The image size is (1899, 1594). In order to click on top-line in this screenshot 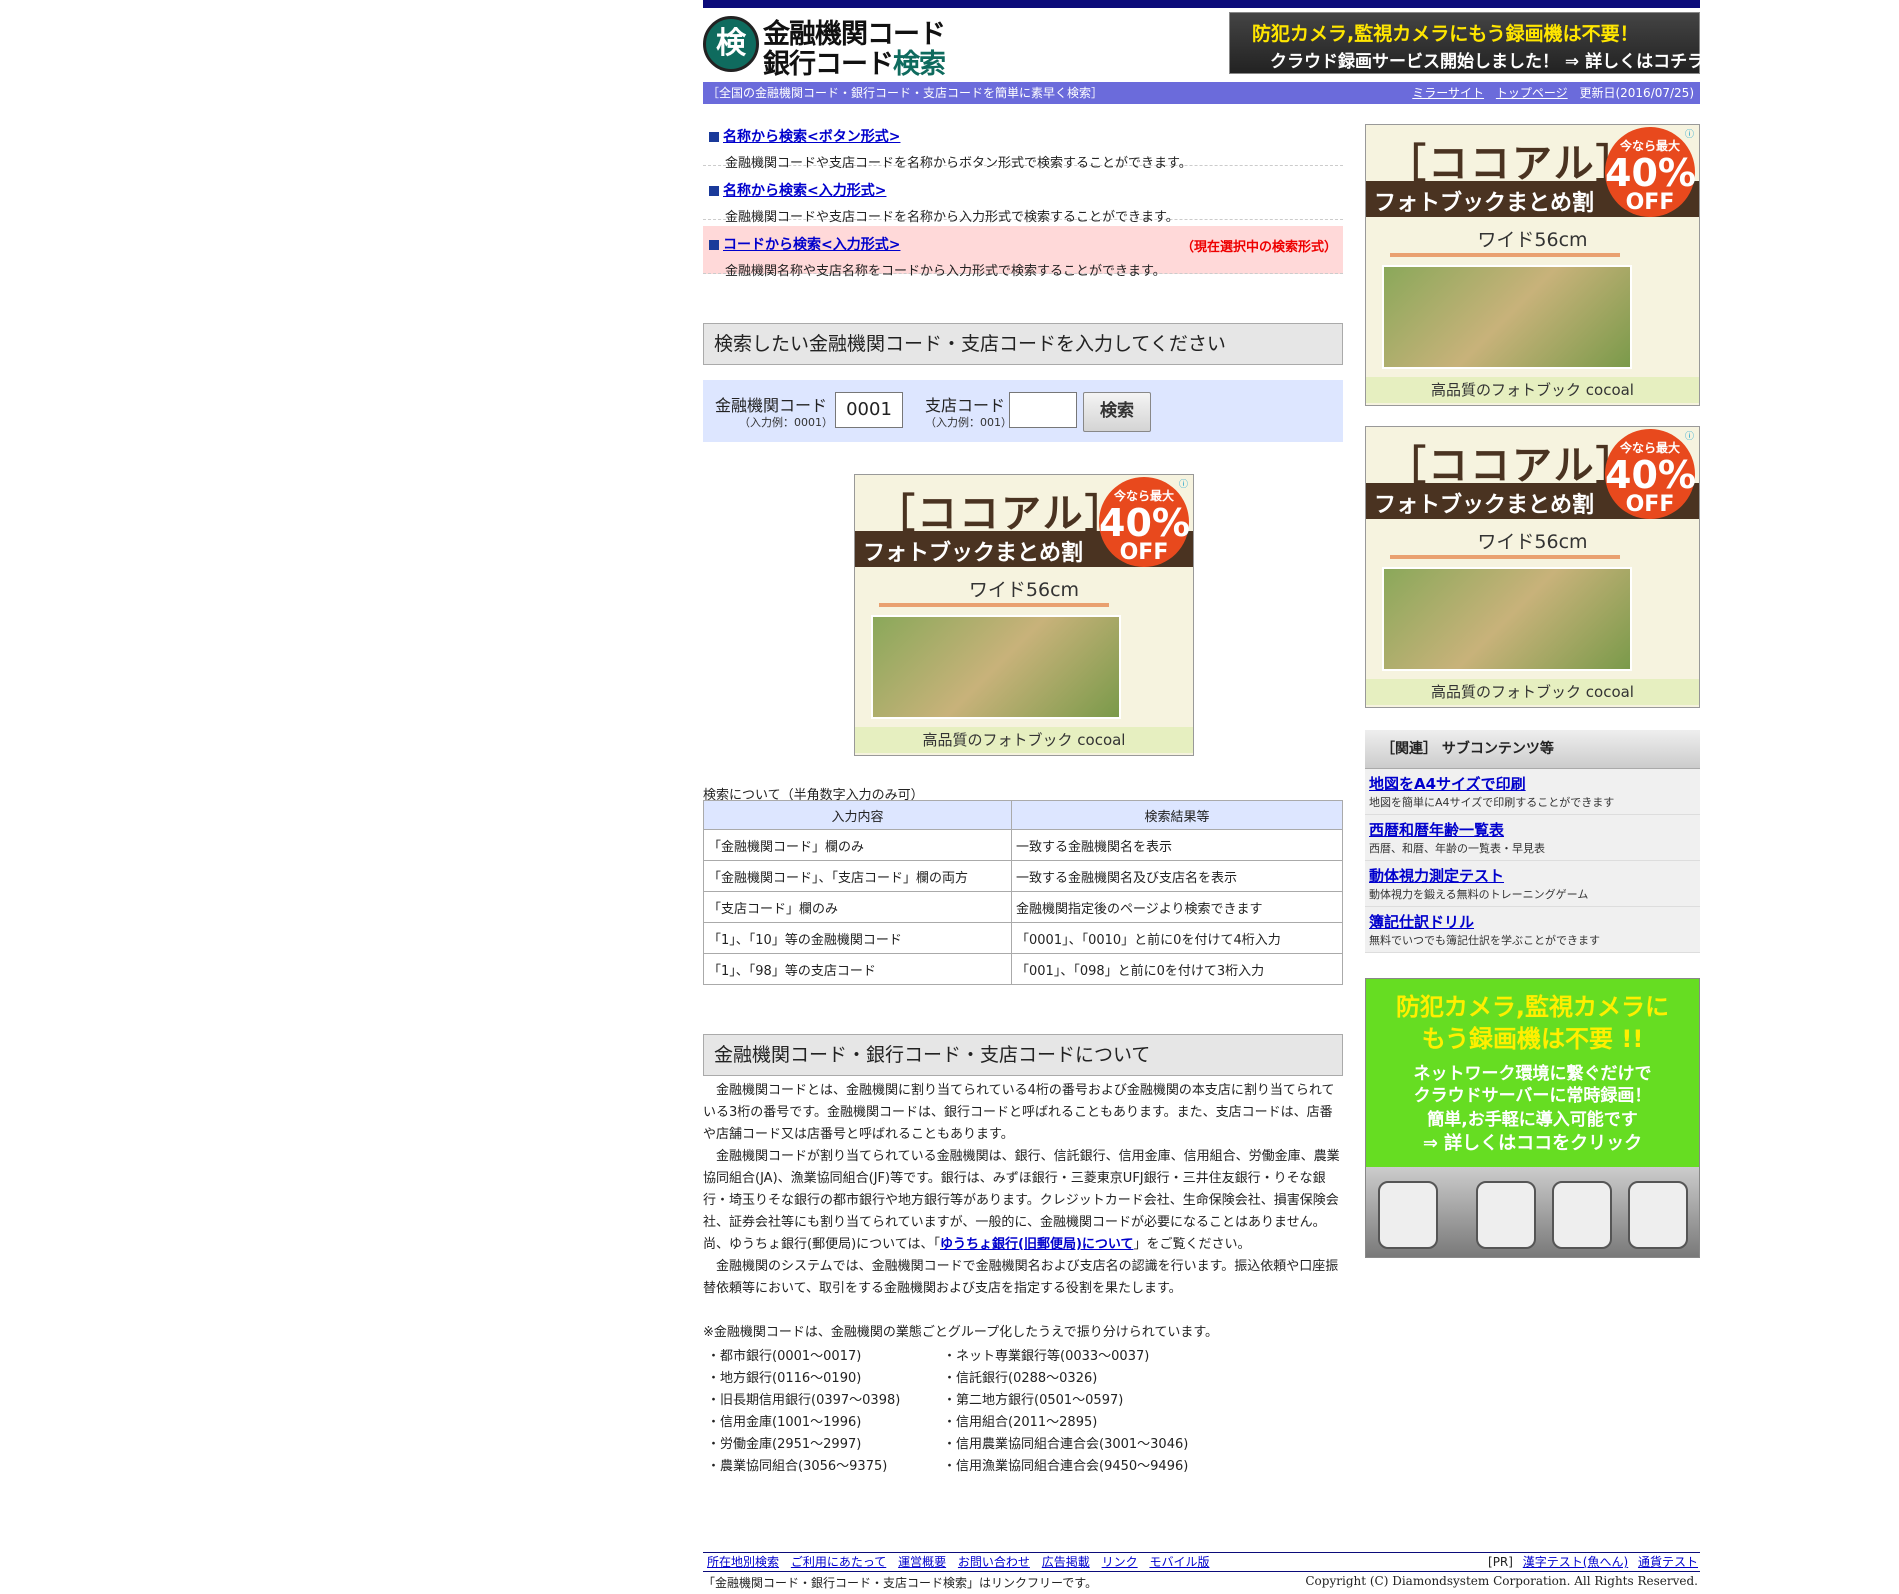, I will do `click(1201, 4)`.